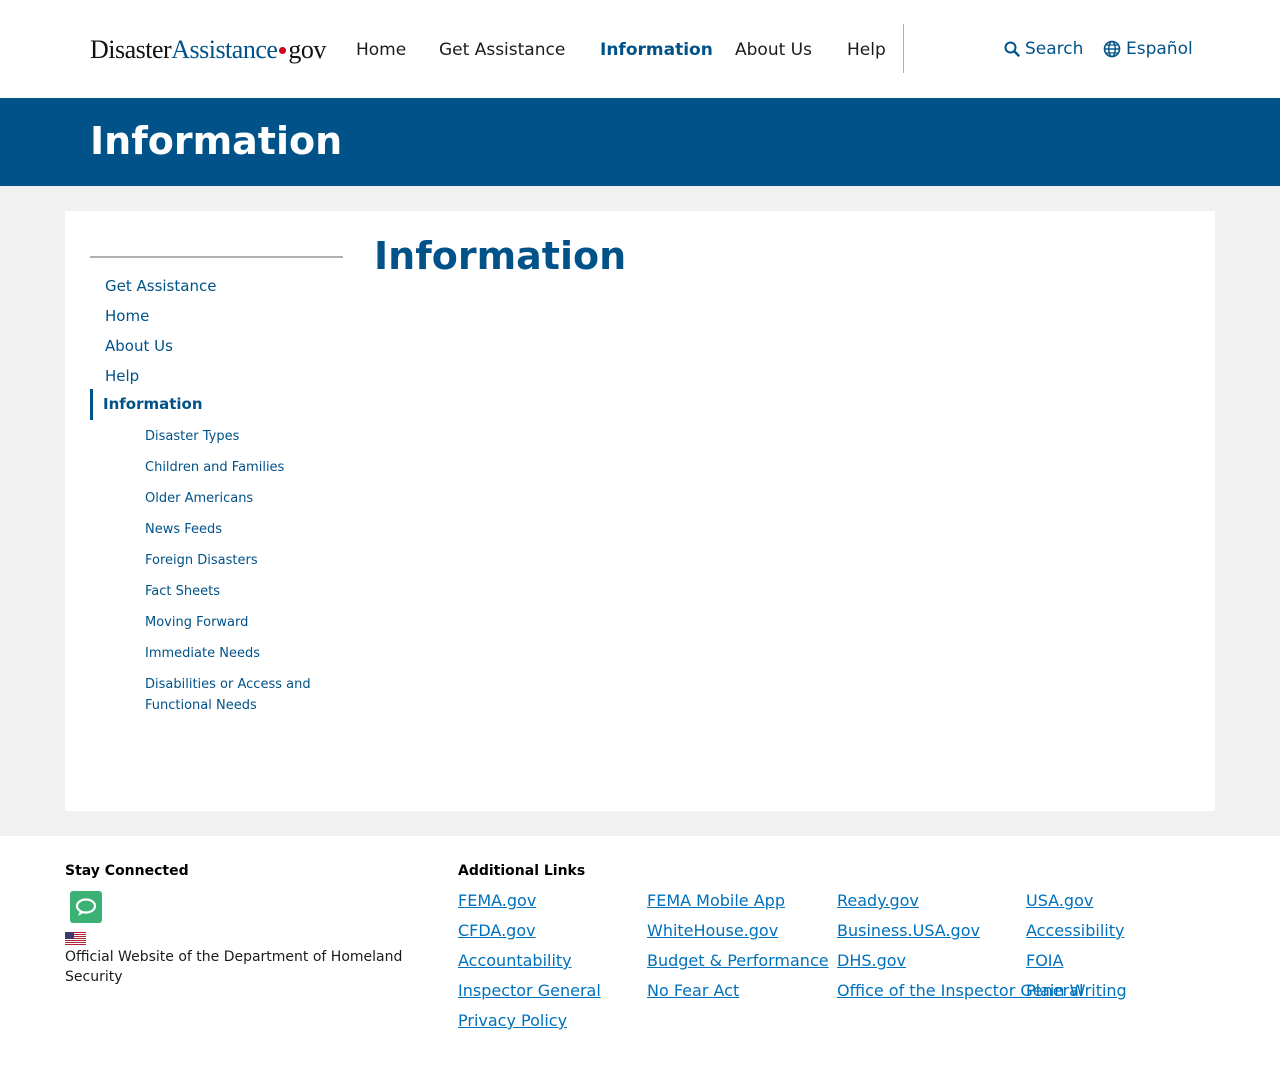  I want to click on sidebar-subitem-moving-forward: Moving Forward, so click(240, 622).